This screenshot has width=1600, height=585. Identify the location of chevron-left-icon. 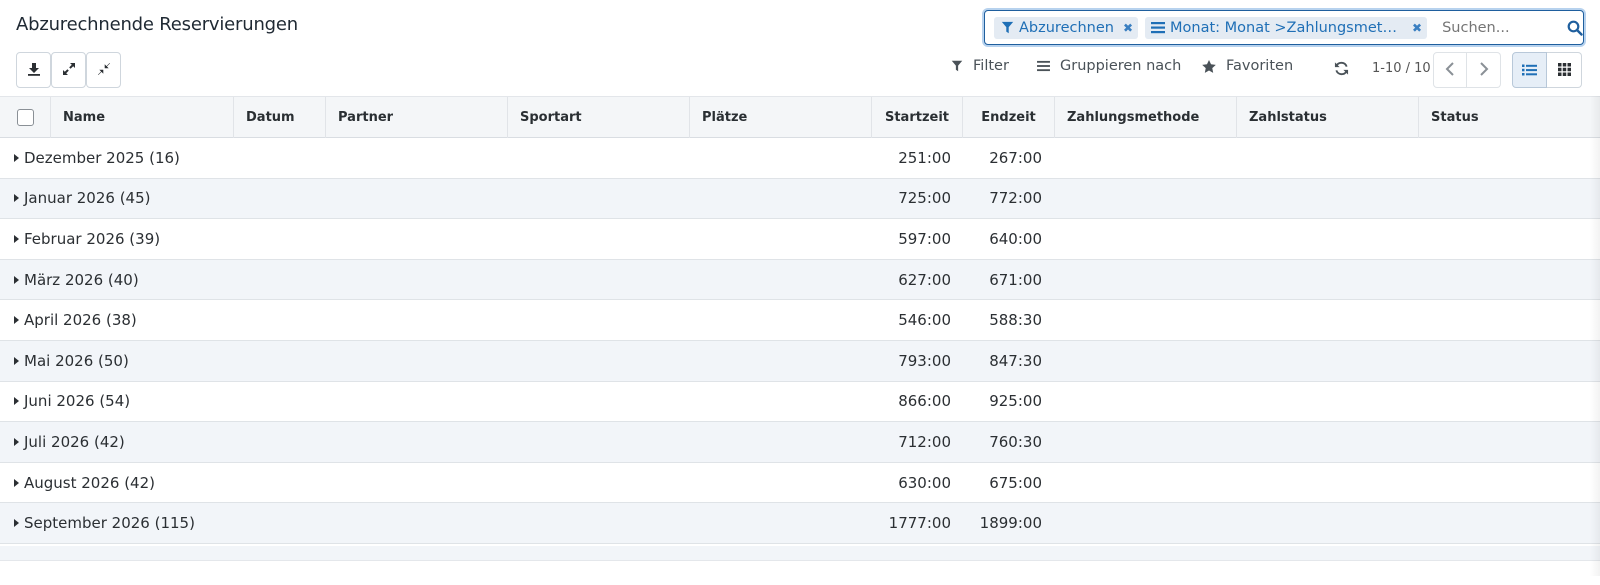
(1450, 70).